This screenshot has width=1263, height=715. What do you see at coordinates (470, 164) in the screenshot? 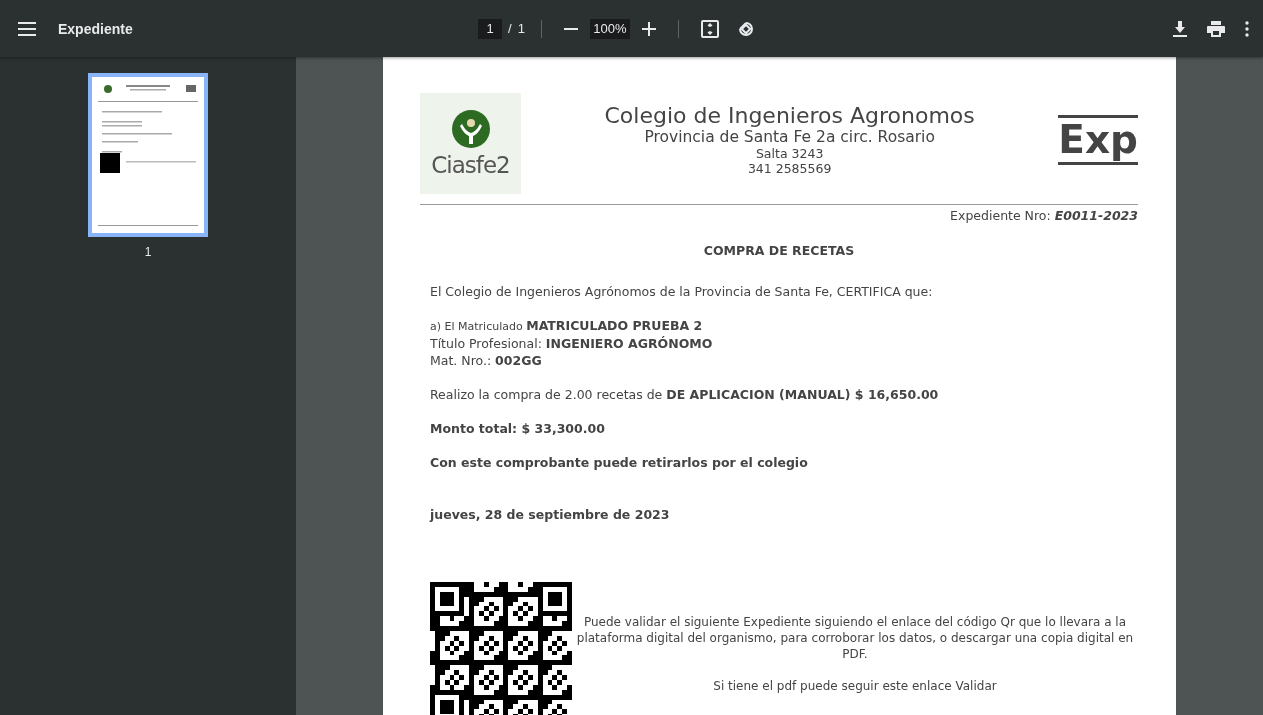
I see `logo-text: Ciasfe2` at bounding box center [470, 164].